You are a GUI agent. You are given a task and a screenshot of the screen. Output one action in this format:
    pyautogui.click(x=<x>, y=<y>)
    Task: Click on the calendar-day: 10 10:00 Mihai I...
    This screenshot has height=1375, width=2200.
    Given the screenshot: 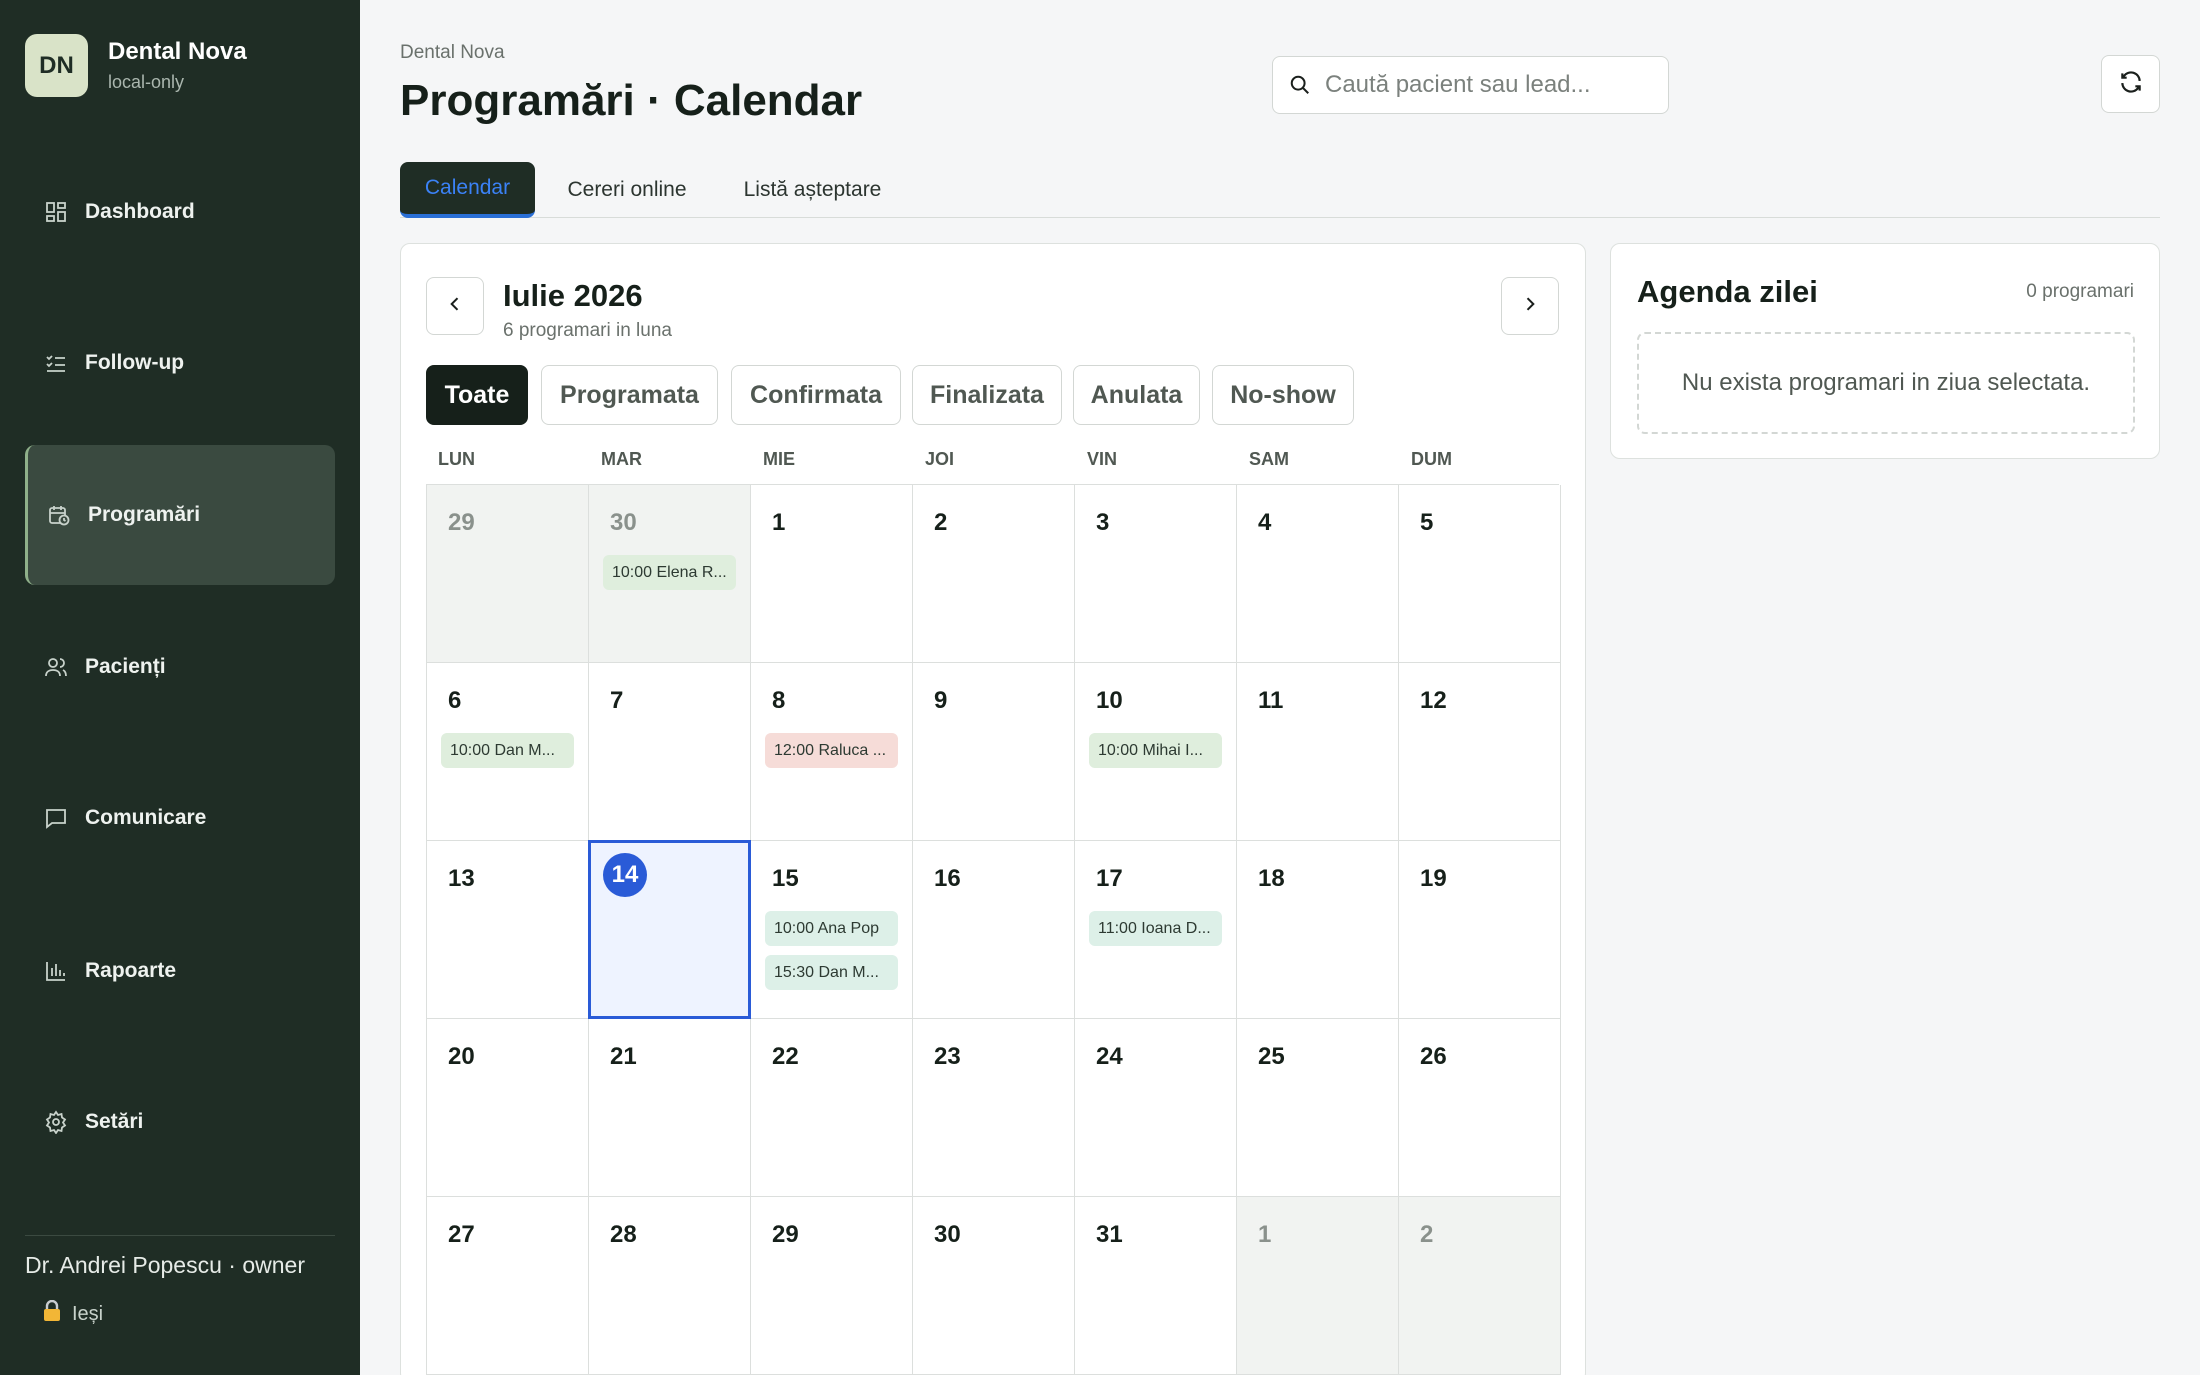 What is the action you would take?
    pyautogui.click(x=1156, y=752)
    